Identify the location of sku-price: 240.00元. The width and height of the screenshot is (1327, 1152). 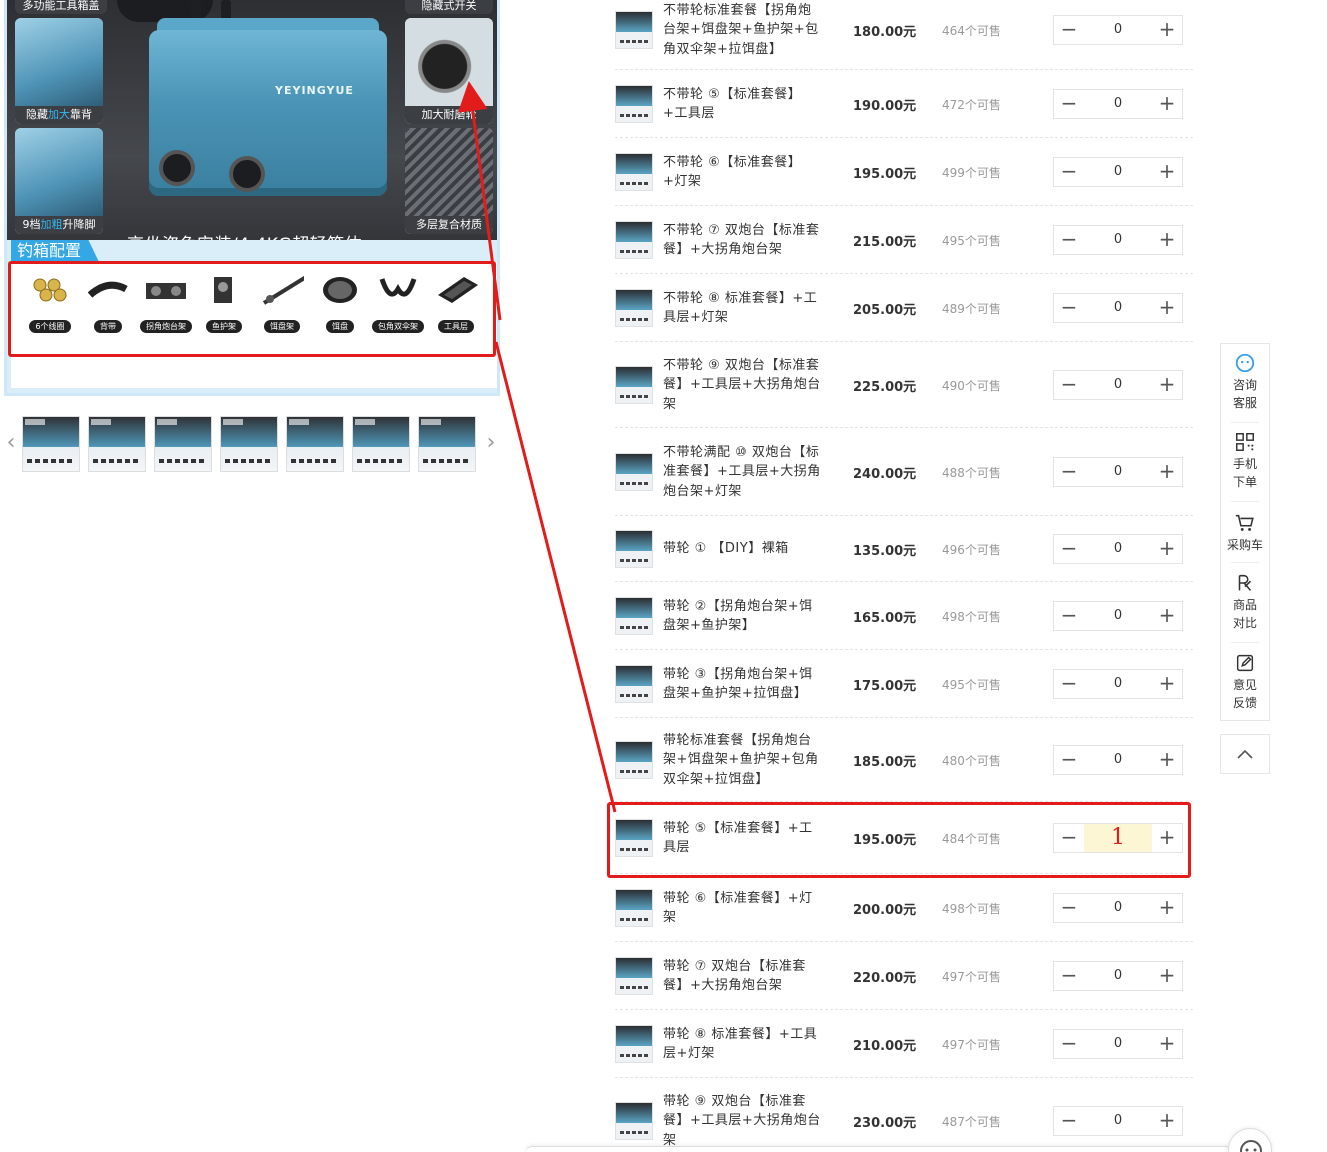
(885, 474).